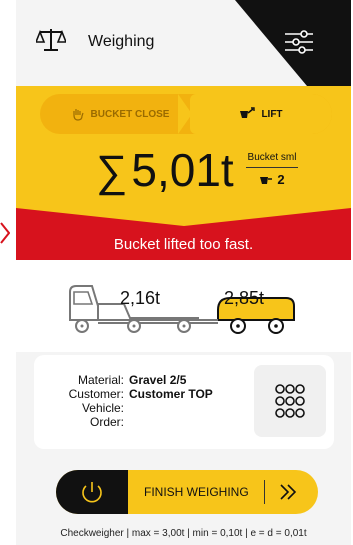 The image size is (353, 545). Describe the element at coordinates (272, 114) in the screenshot. I see `tab-lift-label: LIFT` at that location.